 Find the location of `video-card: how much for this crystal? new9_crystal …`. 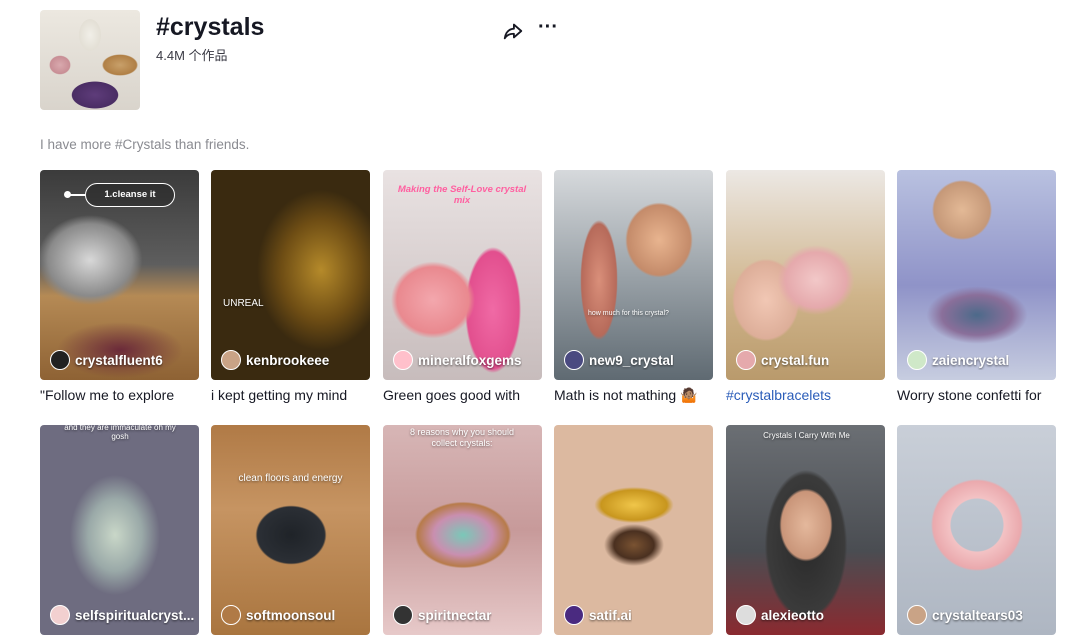

video-card: how much for this crystal? new9_crystal … is located at coordinates (633, 287).